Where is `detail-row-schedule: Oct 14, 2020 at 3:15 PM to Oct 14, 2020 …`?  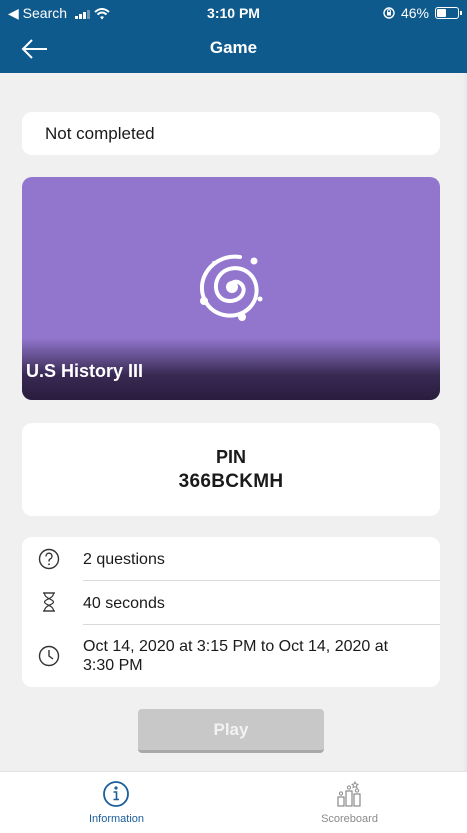
detail-row-schedule: Oct 14, 2020 at 3:15 PM to Oct 14, 2020 … is located at coordinates (231, 656).